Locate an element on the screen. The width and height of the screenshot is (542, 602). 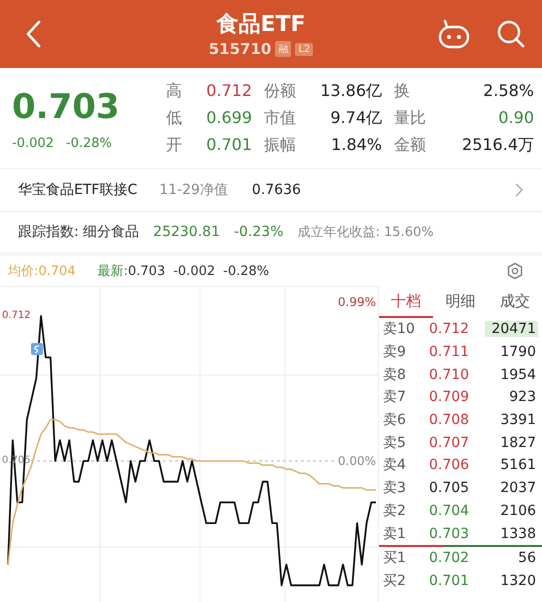
level-label: 买1 is located at coordinates (395, 558).